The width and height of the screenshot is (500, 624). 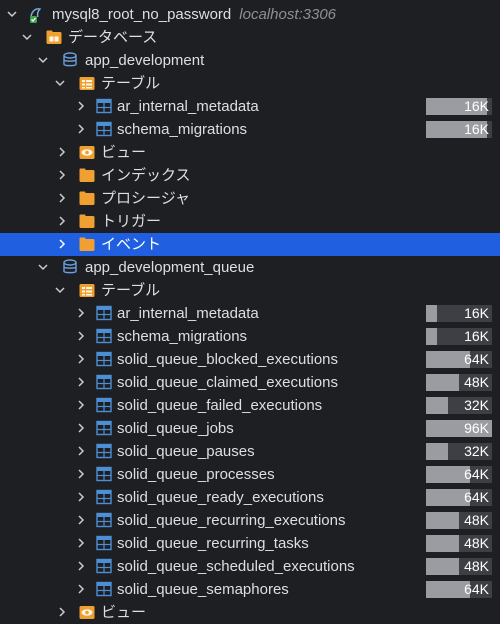 What do you see at coordinates (146, 175) in the screenshot?
I see `indexes-label: インデックス` at bounding box center [146, 175].